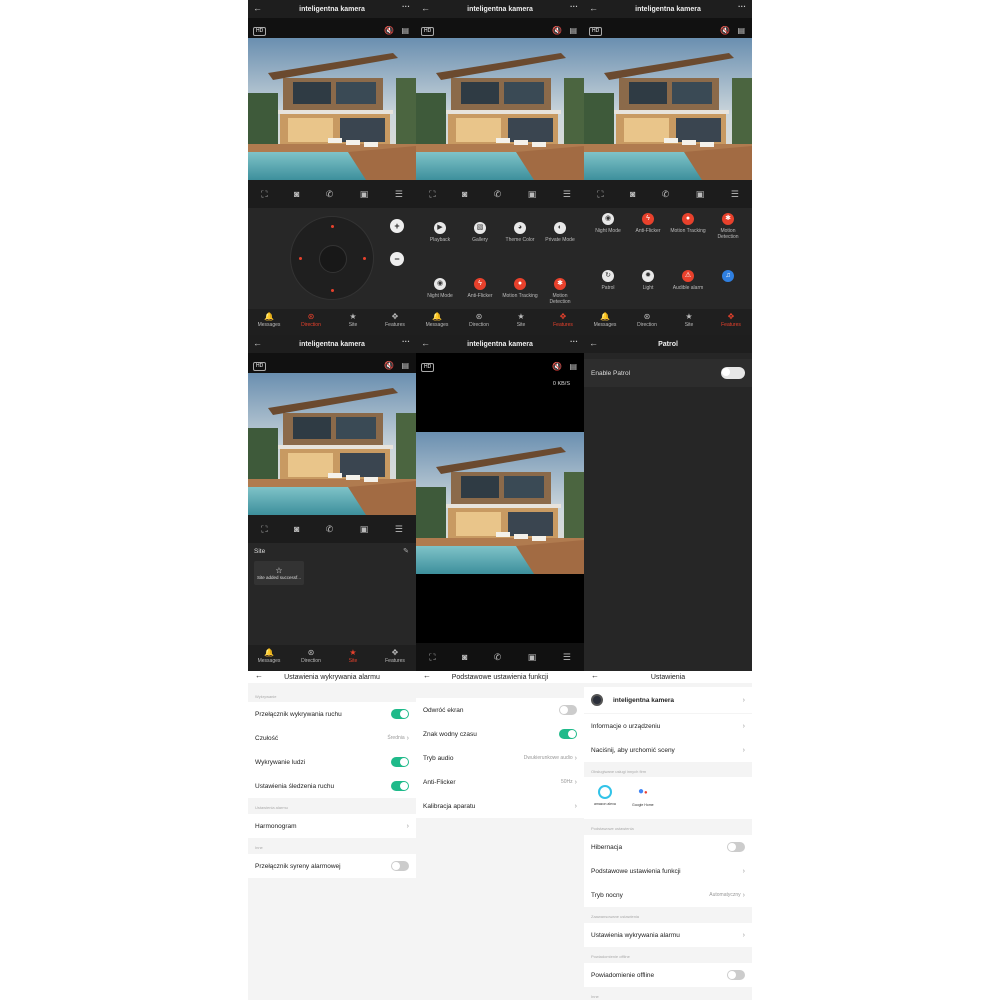 Image resolution: width=1000 pixels, height=1000 pixels. What do you see at coordinates (560, 232) in the screenshot?
I see `feature-shield: ◐ Private Mode` at bounding box center [560, 232].